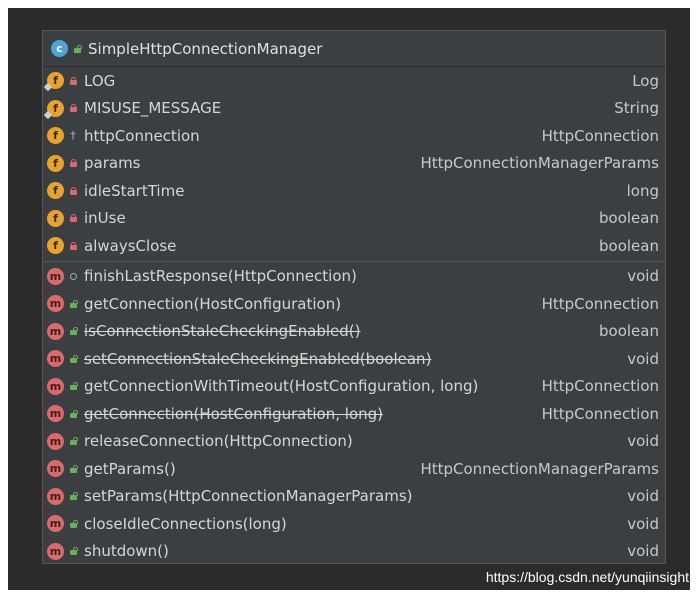 This screenshot has height=595, width=699. Describe the element at coordinates (100, 80) in the screenshot. I see `field-name: LOG` at that location.